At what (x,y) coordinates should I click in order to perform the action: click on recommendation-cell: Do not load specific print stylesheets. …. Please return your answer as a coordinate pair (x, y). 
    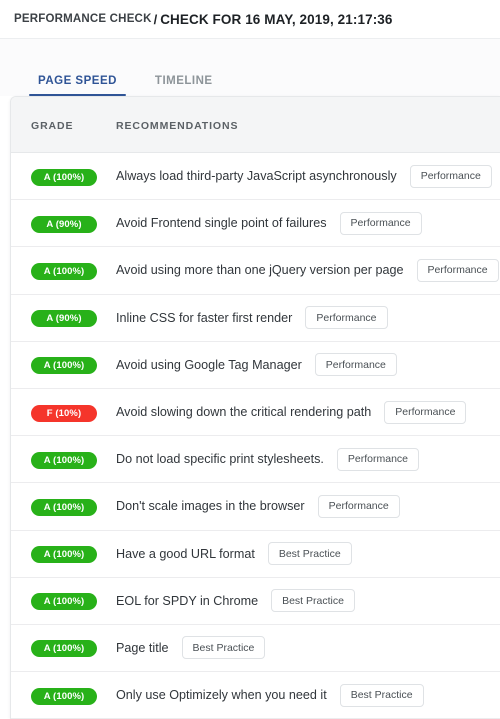
    Looking at the image, I should click on (305, 459).